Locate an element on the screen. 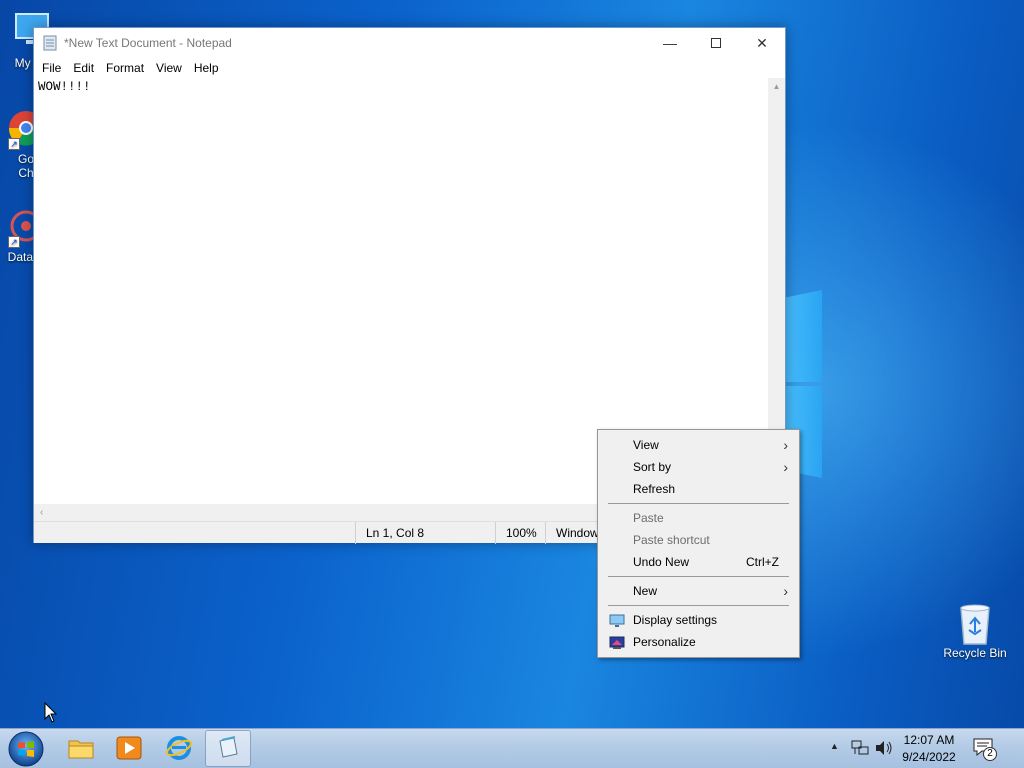 This screenshot has height=768, width=1024. status-position: Ln 1, Col 8 is located at coordinates (425, 533).